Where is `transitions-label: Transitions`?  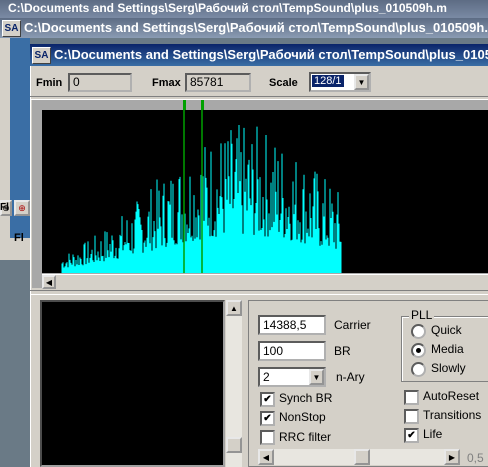 transitions-label: Transitions is located at coordinates (452, 415).